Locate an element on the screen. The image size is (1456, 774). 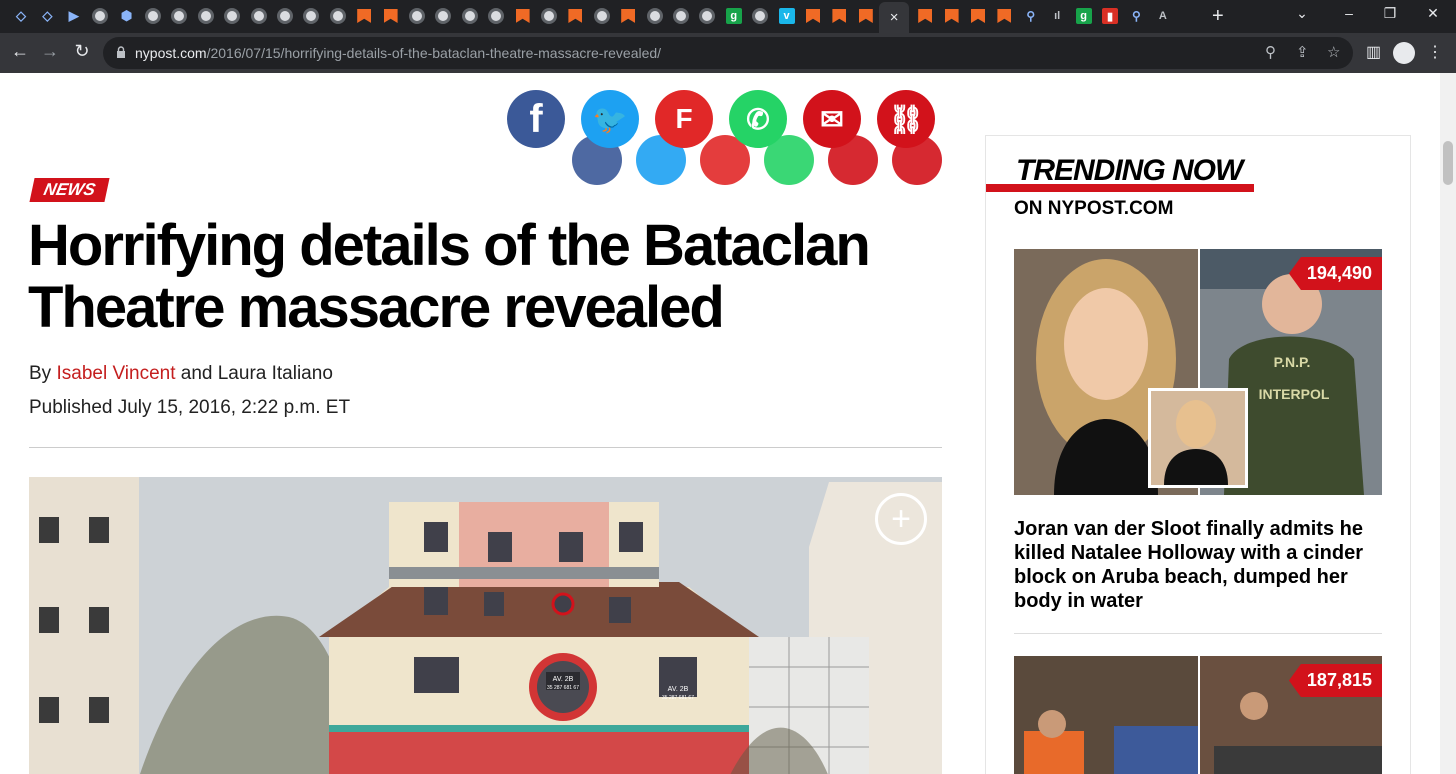
email-share-button: ✉ is located at coordinates (832, 119).